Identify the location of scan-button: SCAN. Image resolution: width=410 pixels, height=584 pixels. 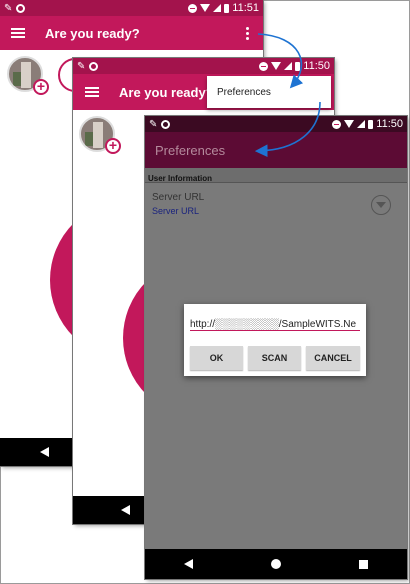
(274, 358).